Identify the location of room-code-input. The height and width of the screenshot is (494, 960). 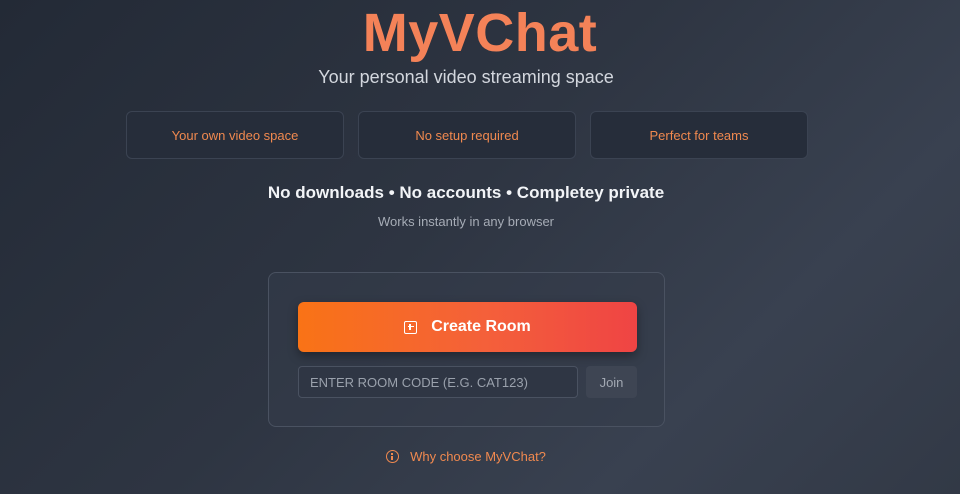
(438, 382).